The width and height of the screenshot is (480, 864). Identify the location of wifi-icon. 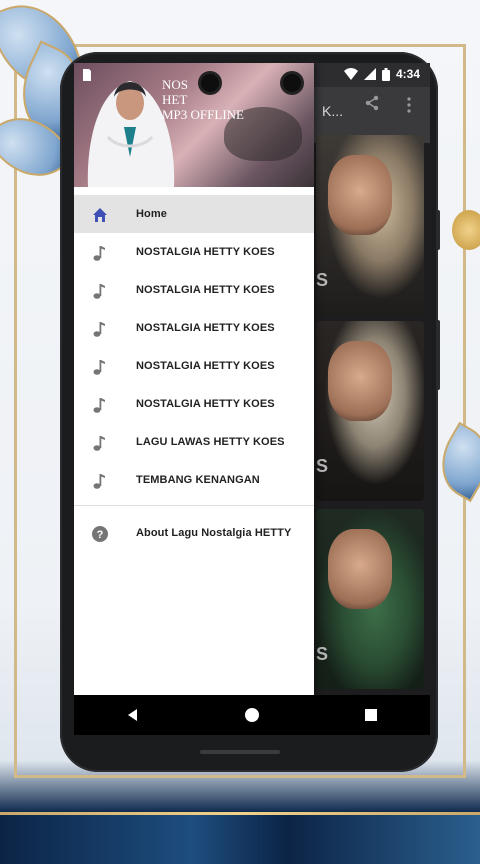
(350, 74).